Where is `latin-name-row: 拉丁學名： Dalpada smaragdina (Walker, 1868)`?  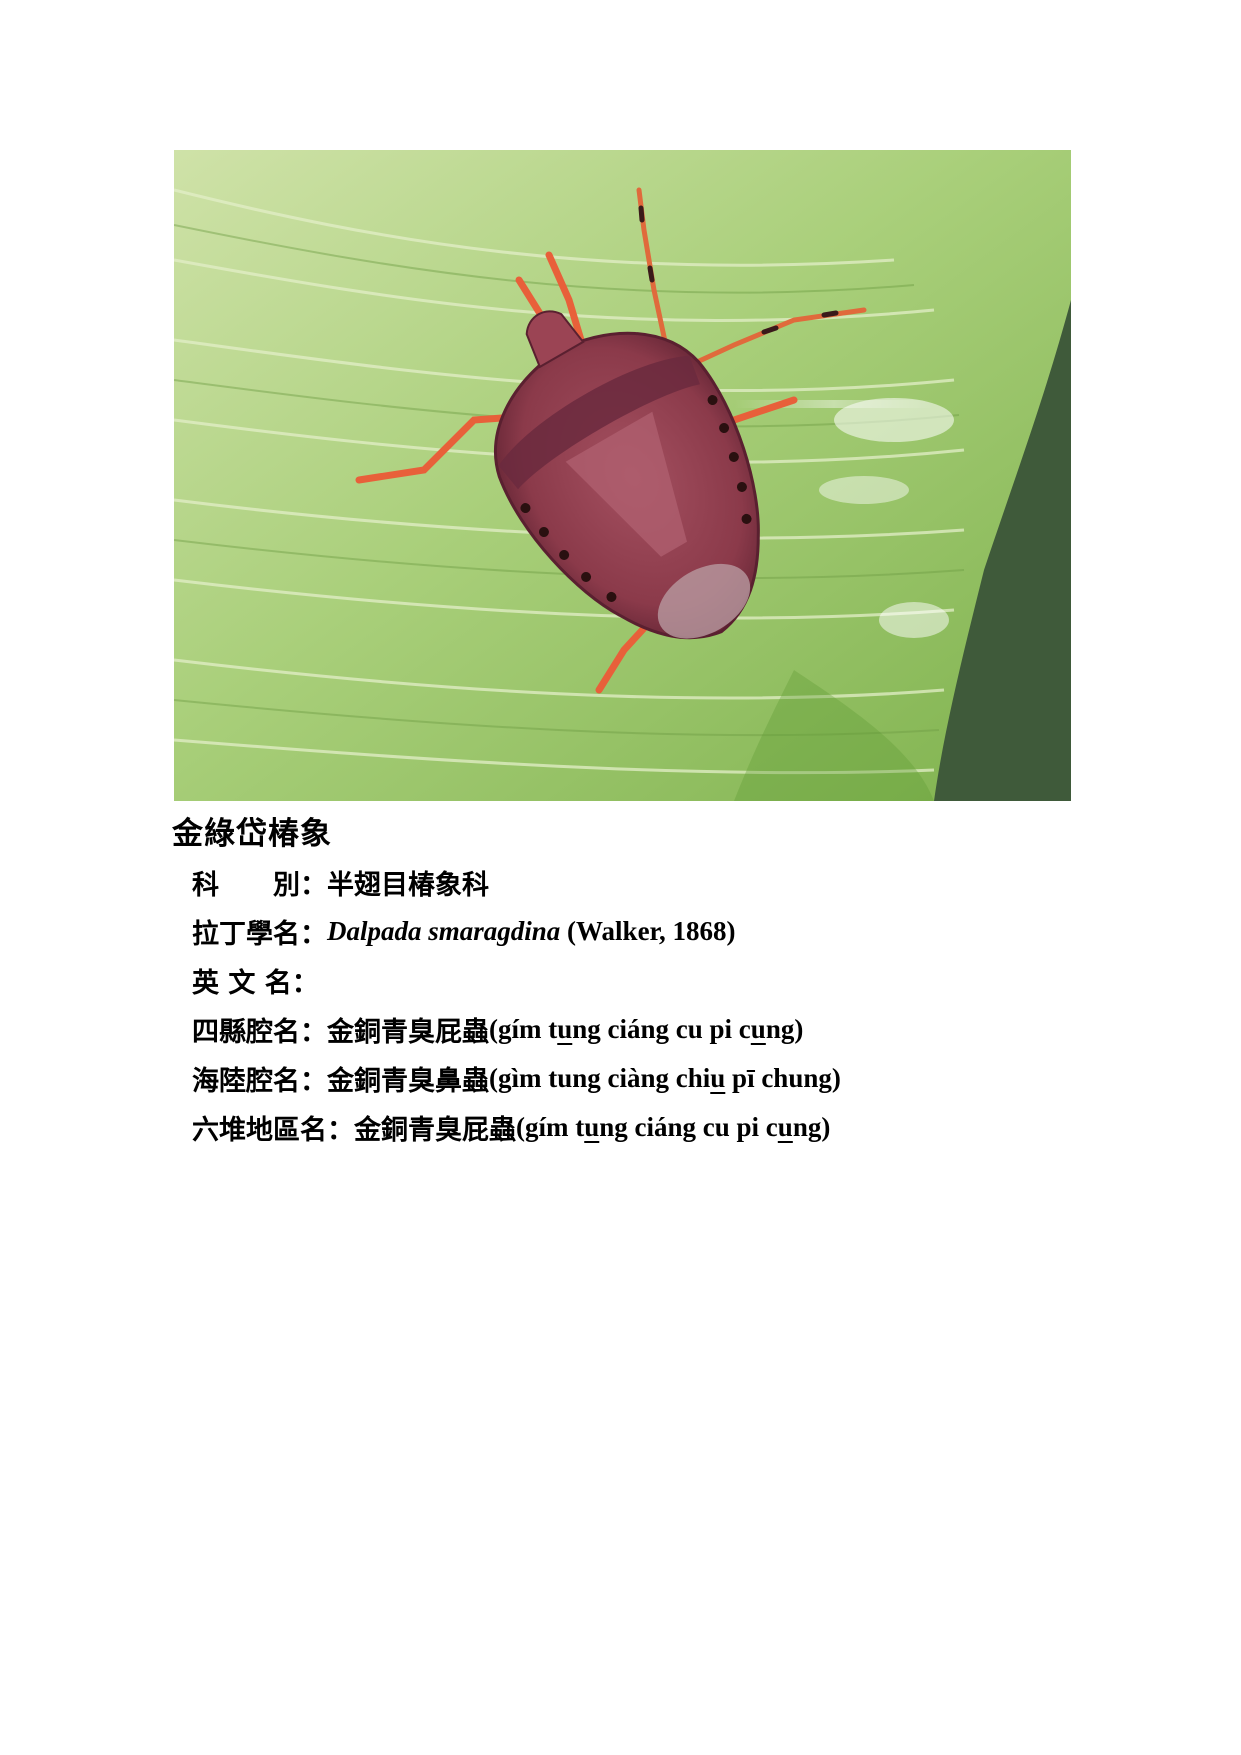 latin-name-row: 拉丁學名： Dalpada smaragdina (Walker, 1868) is located at coordinates (464, 931).